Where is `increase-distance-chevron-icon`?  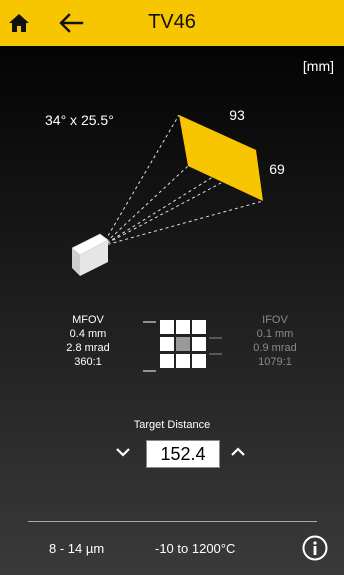 increase-distance-chevron-icon is located at coordinates (238, 452).